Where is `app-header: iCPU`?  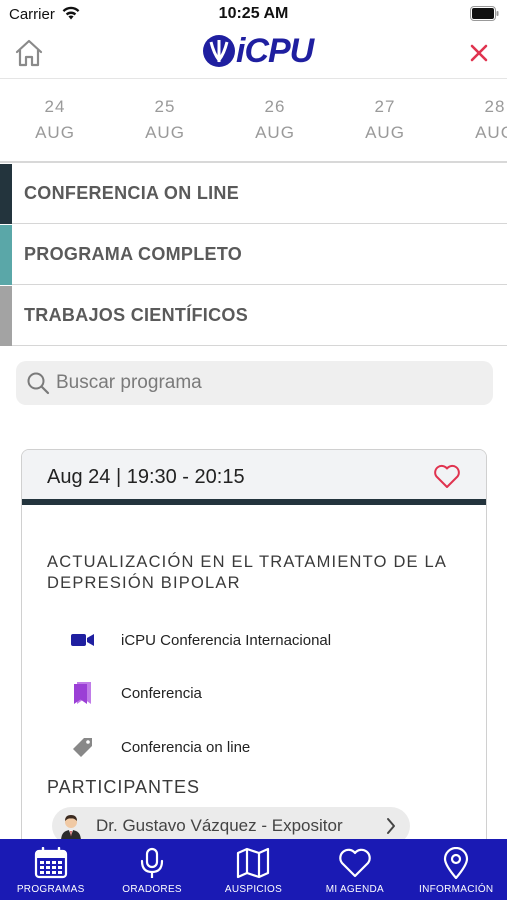 app-header: iCPU is located at coordinates (253, 53).